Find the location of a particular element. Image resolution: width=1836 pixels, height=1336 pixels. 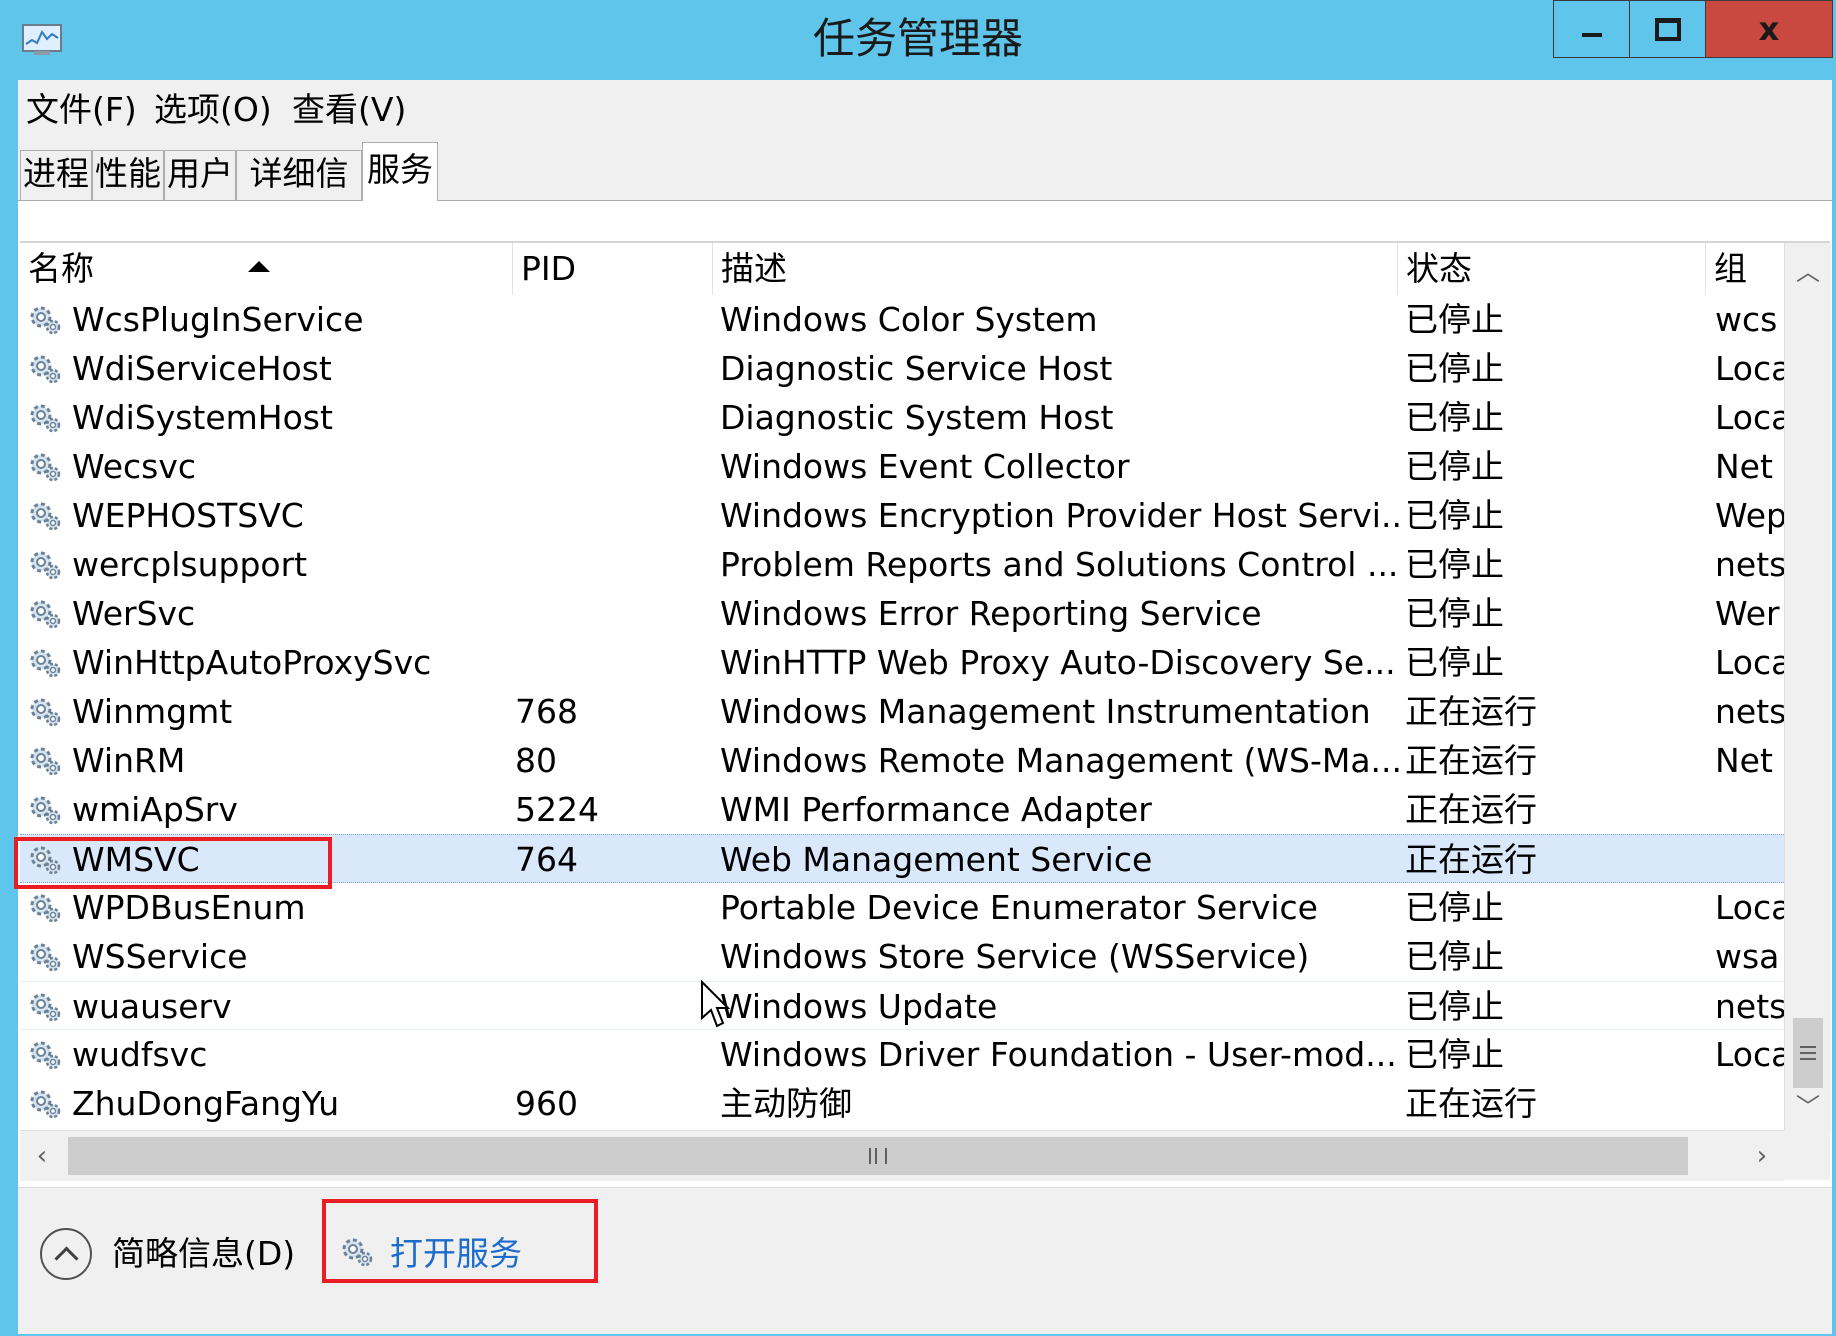

vertical-scrollbar: ︿ ﹀ is located at coordinates (1807, 686).